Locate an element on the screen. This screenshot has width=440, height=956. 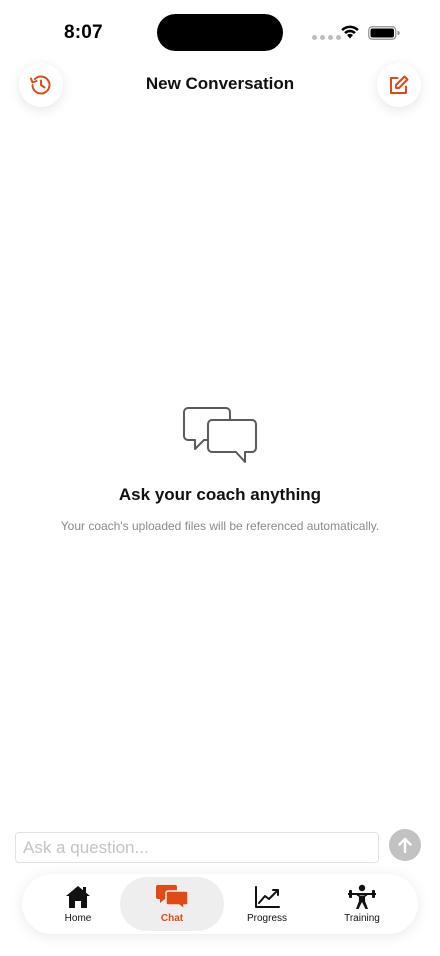
compose-icon is located at coordinates (399, 84).